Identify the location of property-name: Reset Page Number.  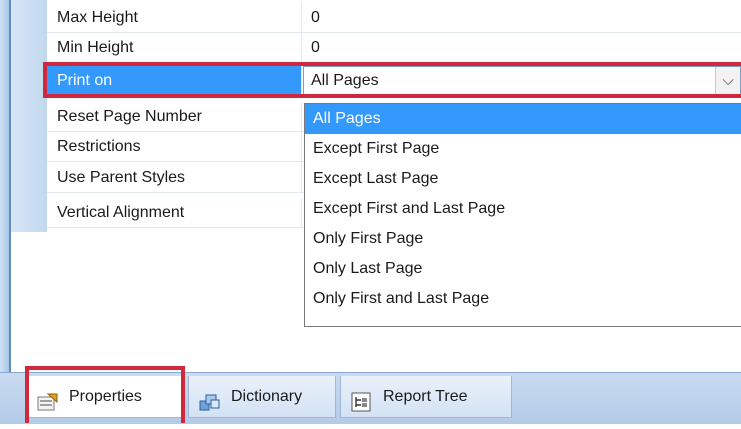
(174, 116).